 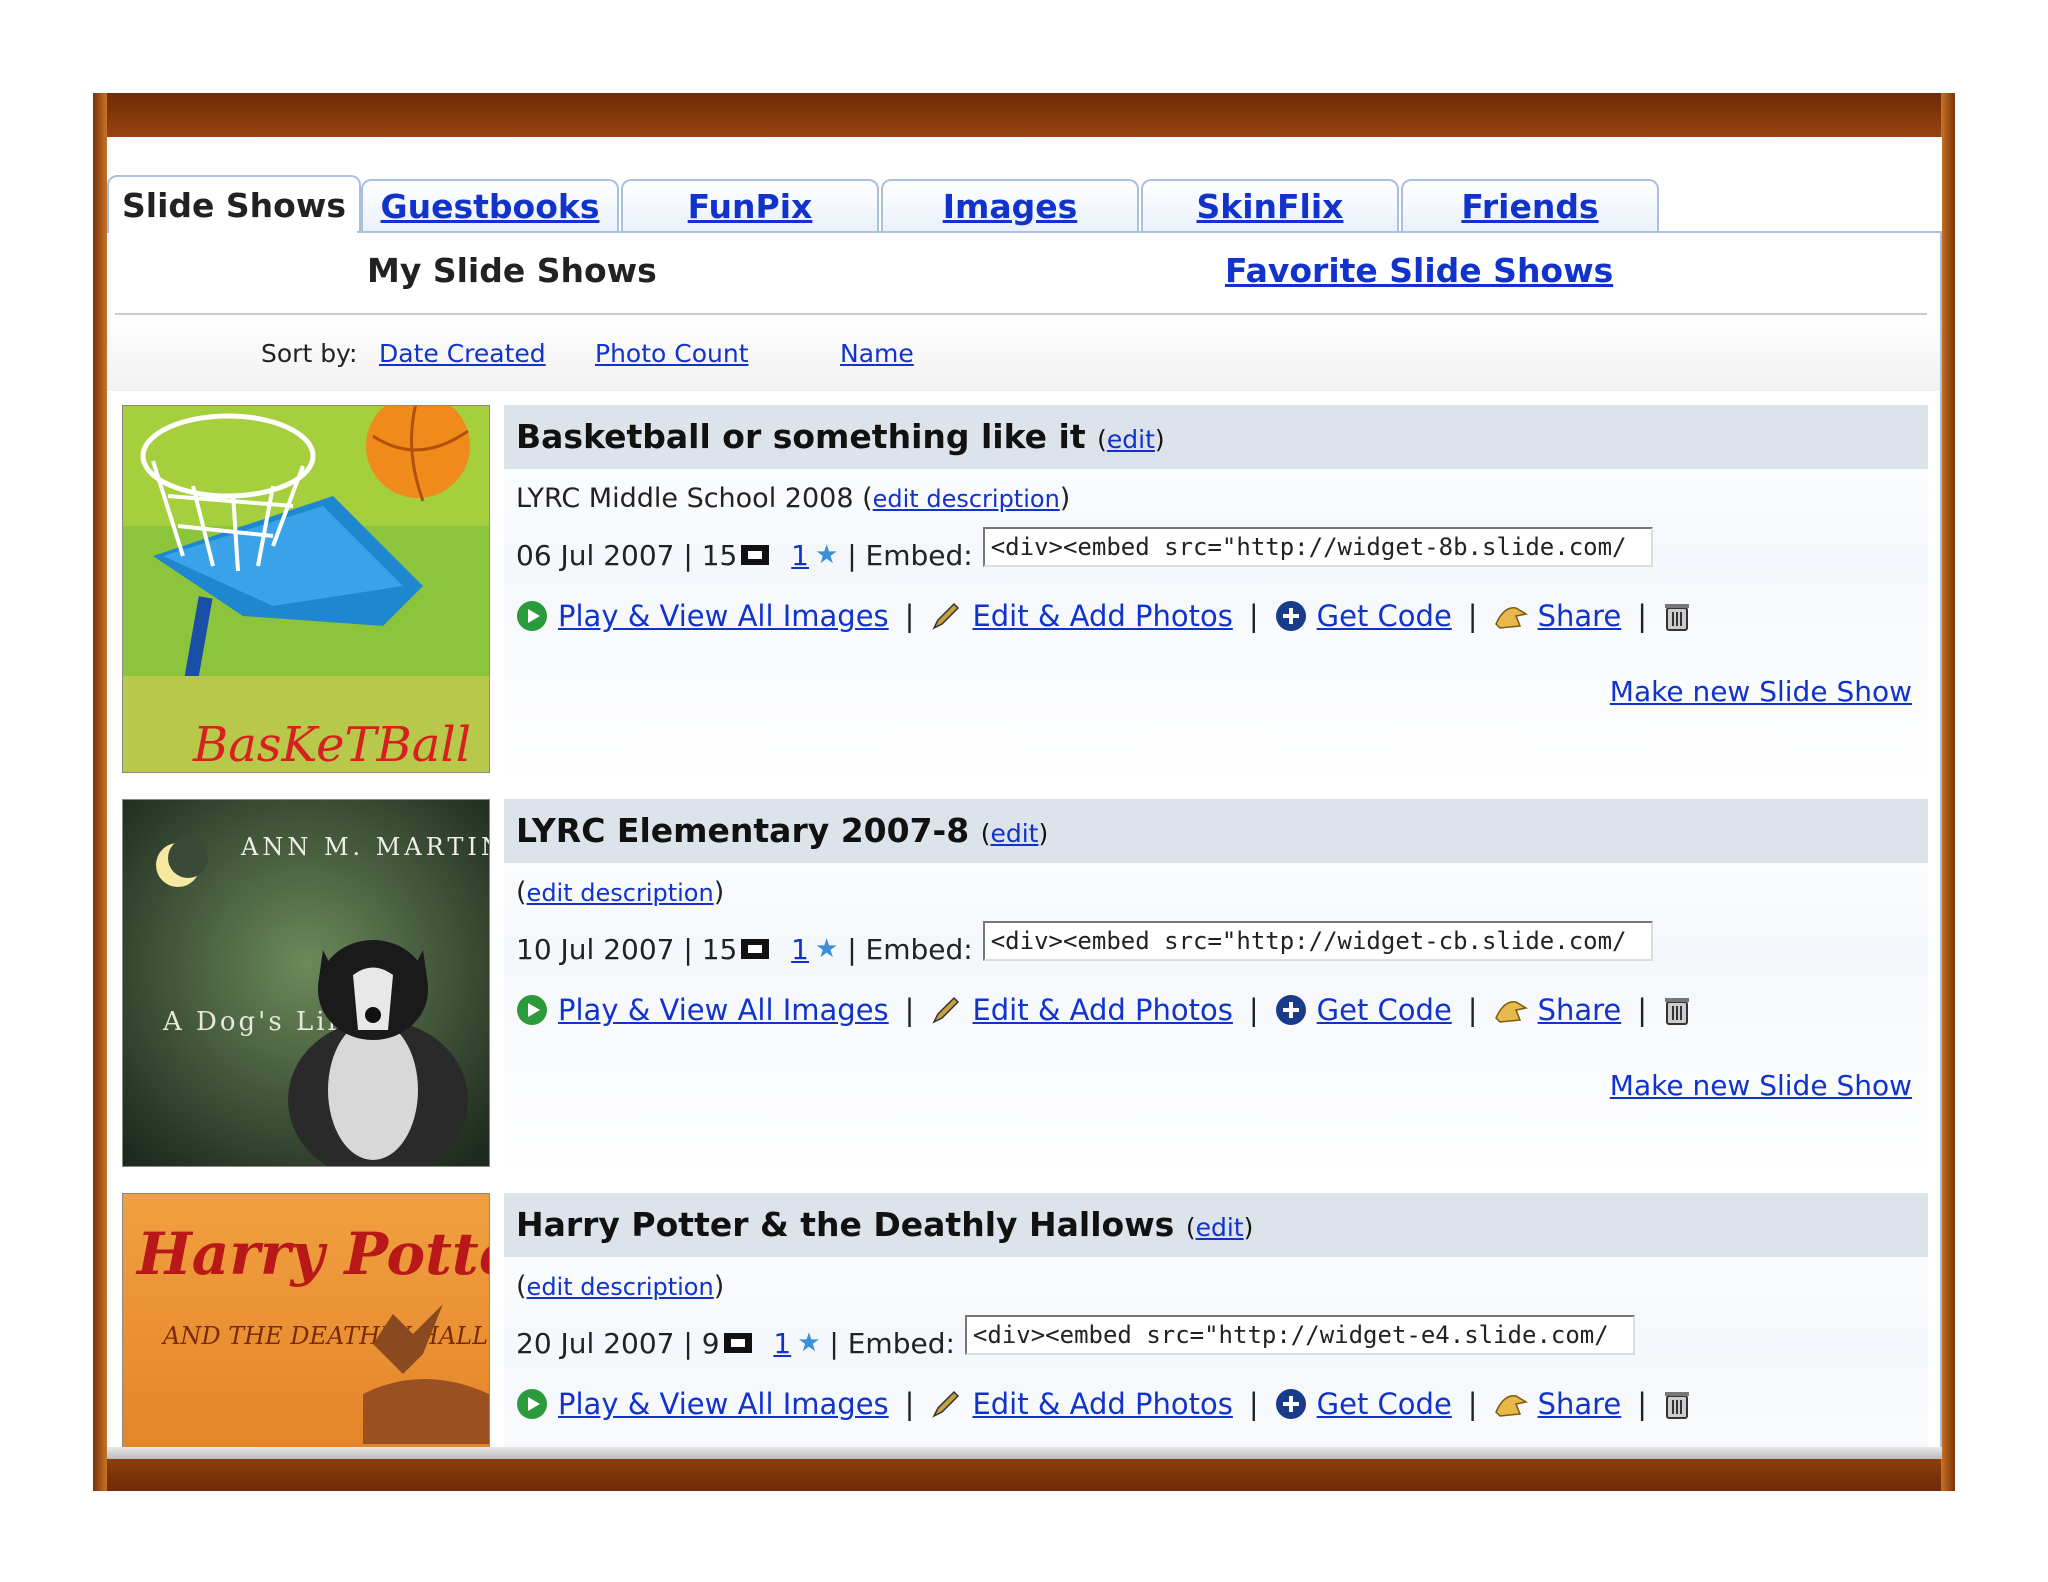 I want to click on slideshow-description: (edit description), so click(x=620, y=1286).